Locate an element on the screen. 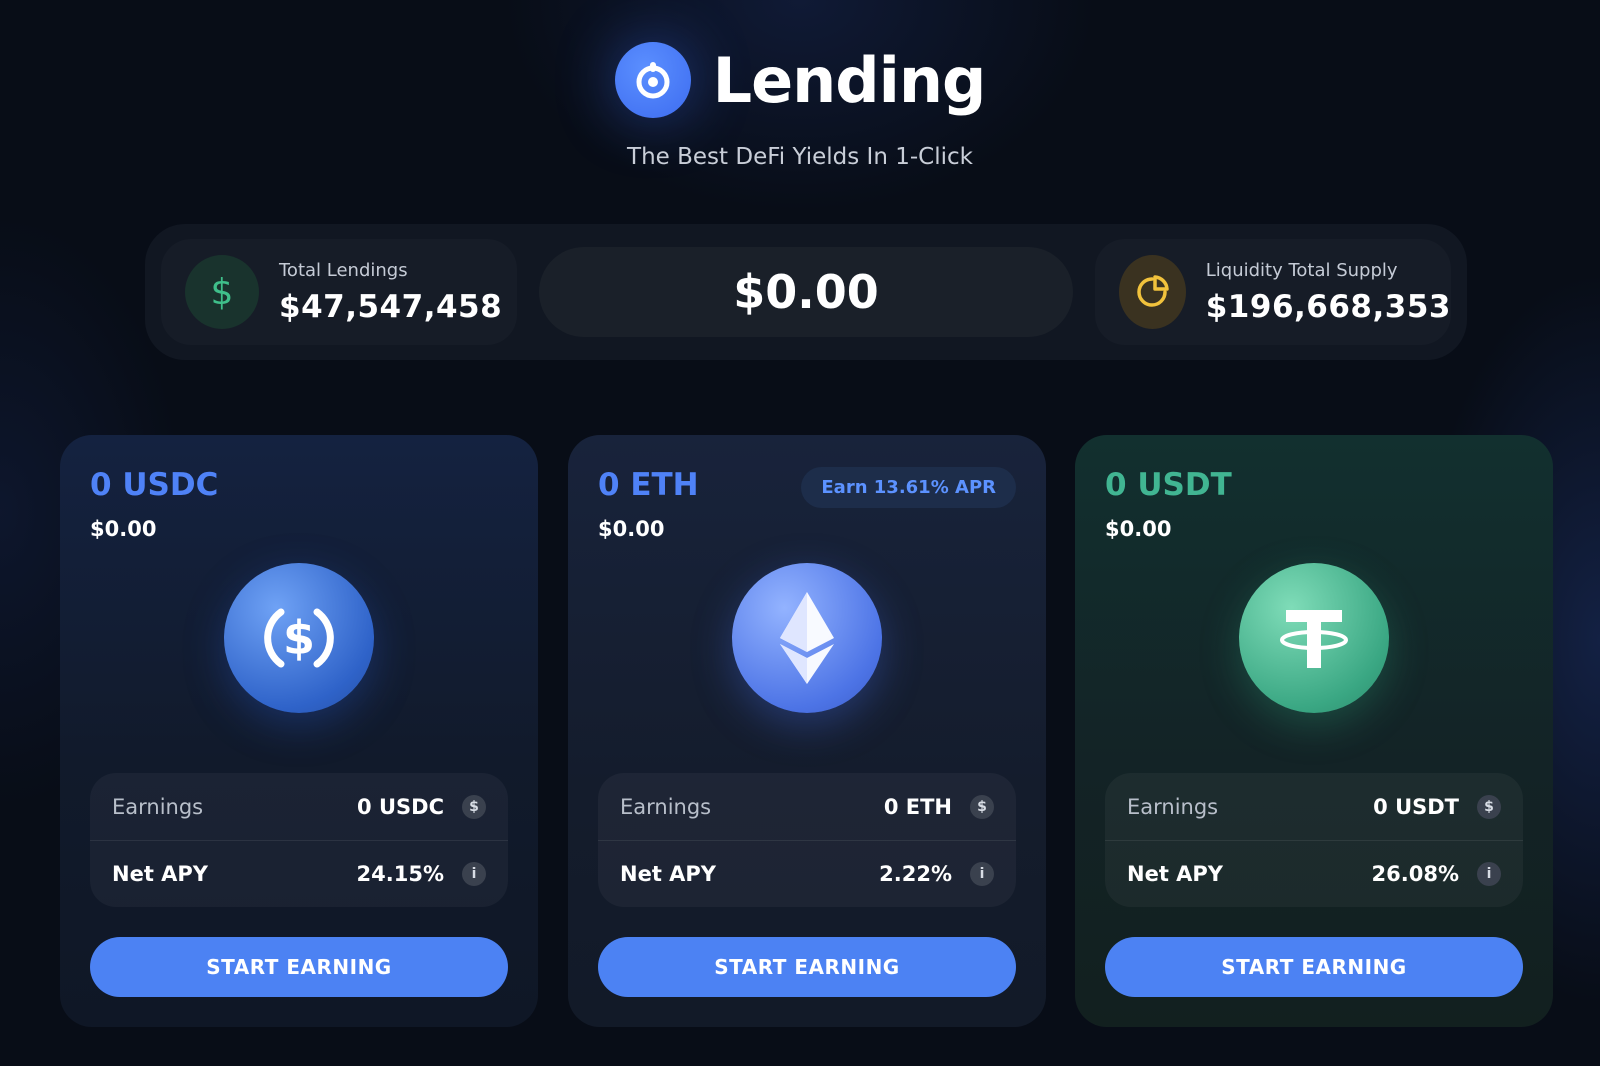 The image size is (1600, 1066). usdc-apy-row: Net APY 24.15% i is located at coordinates (299, 873).